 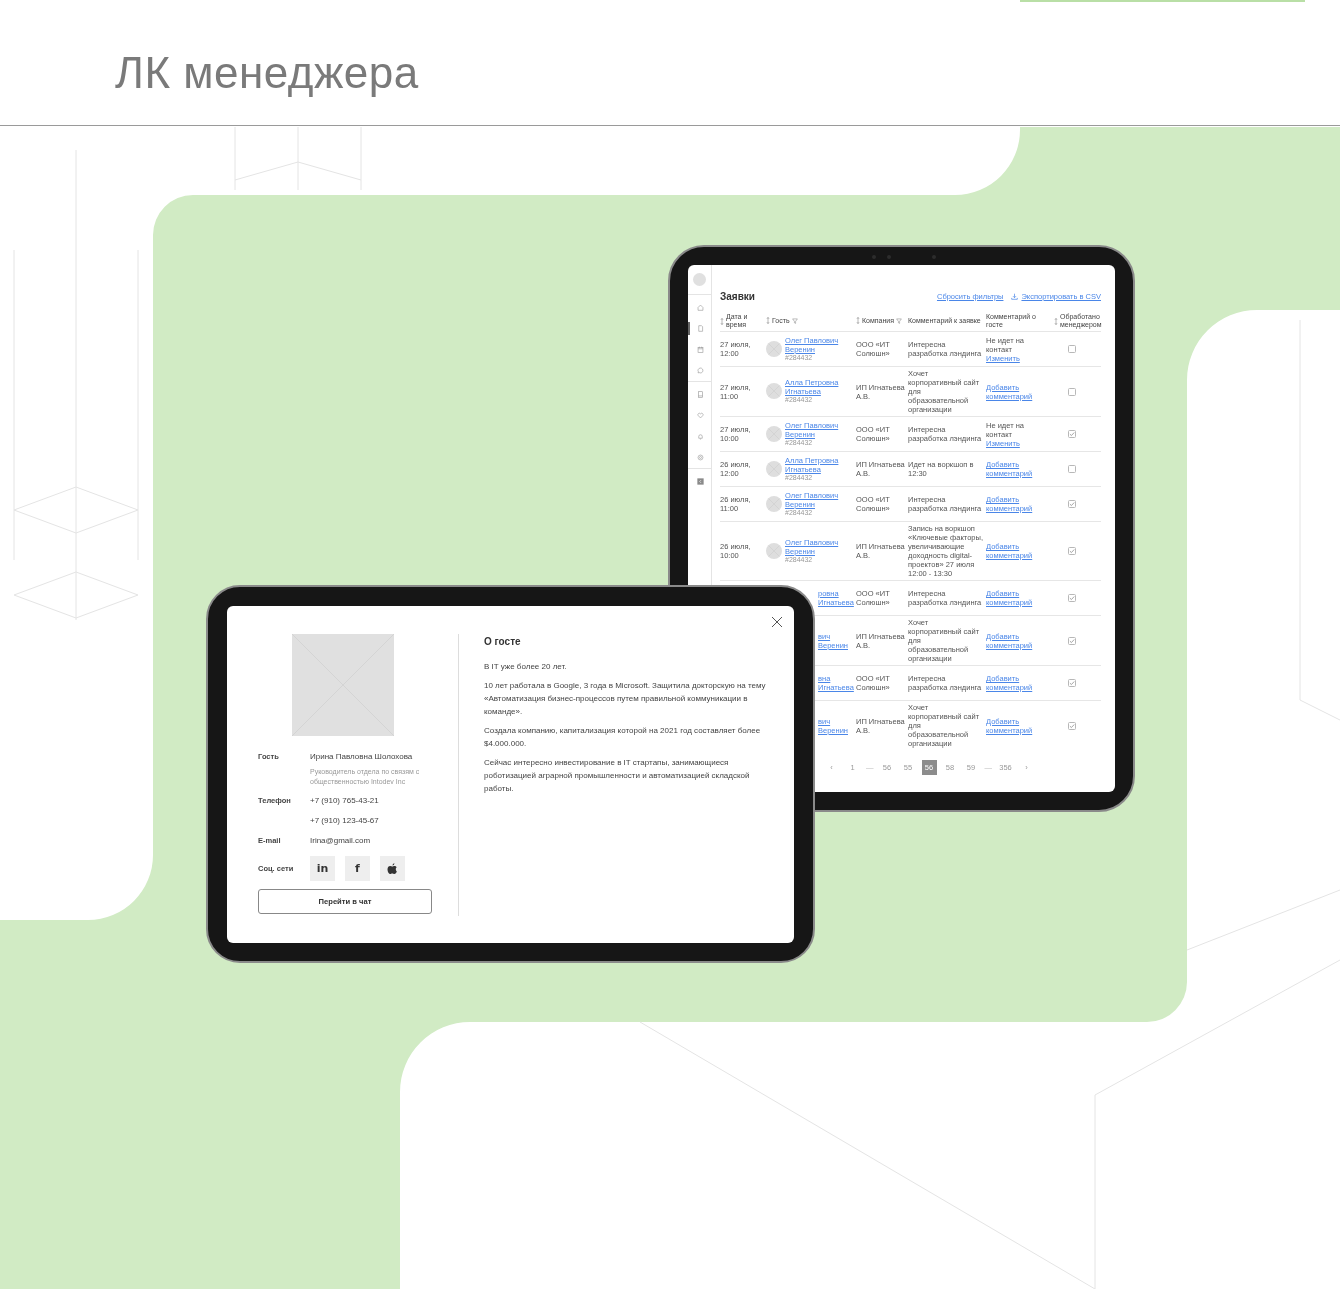 I want to click on document-icon, so click(x=700, y=328).